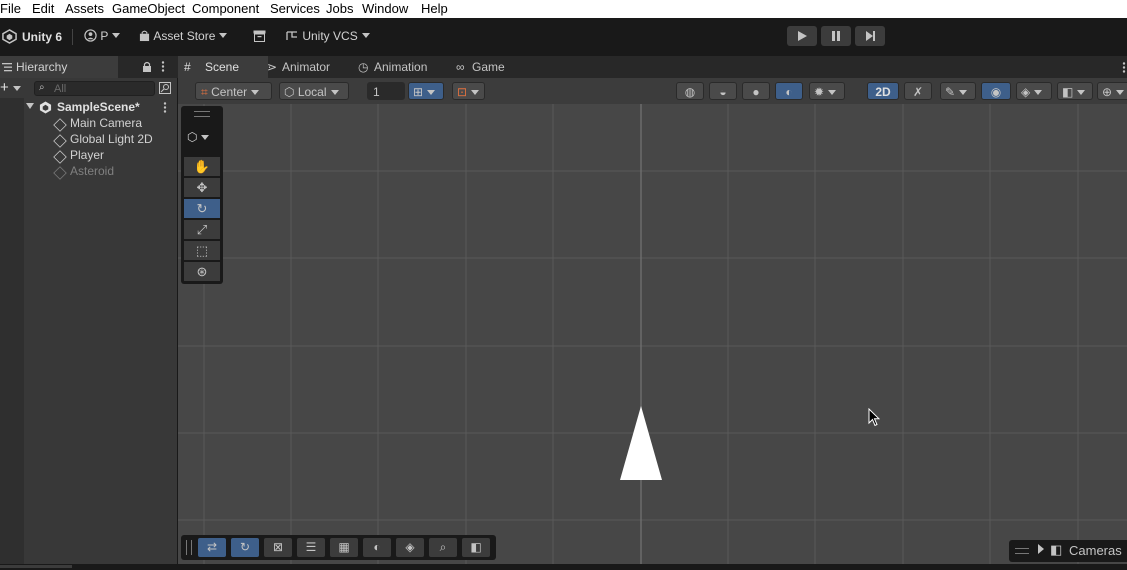  Describe the element at coordinates (883, 91) in the screenshot. I see `mode-2d-toggle: 2D` at that location.